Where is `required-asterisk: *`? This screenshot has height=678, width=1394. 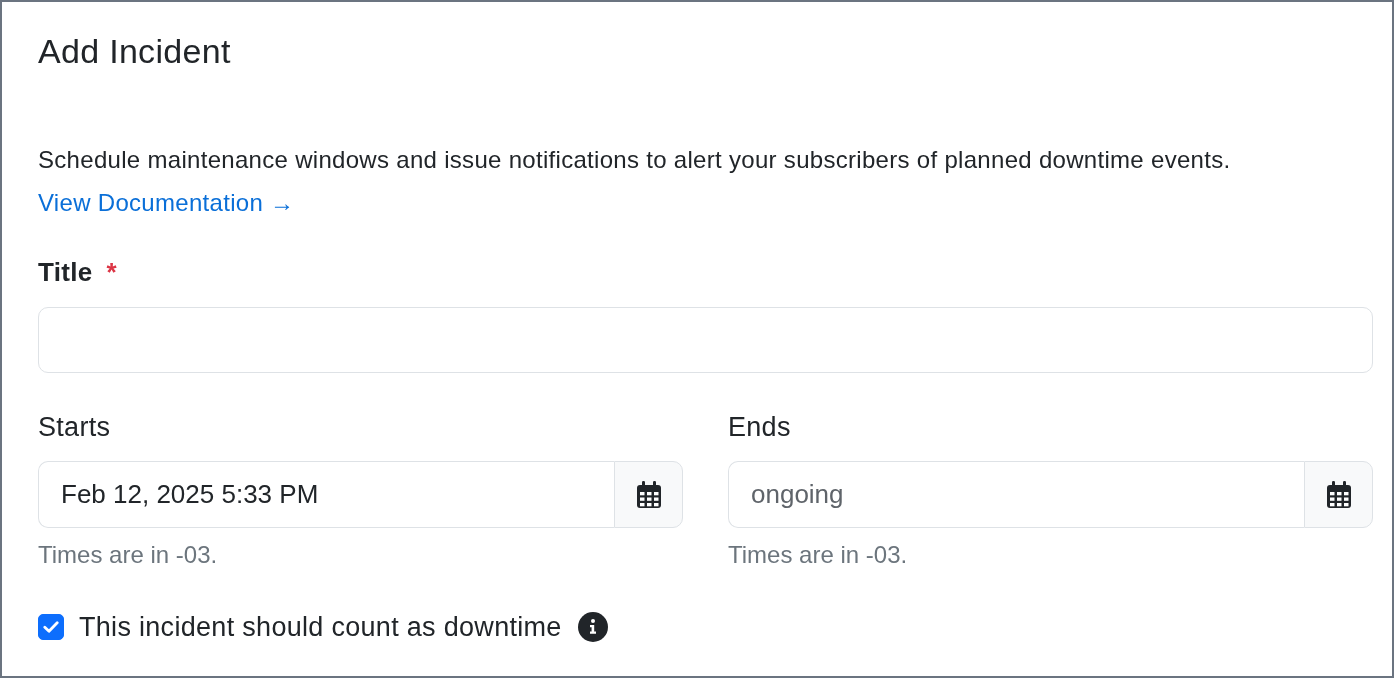
required-asterisk: * is located at coordinates (111, 272).